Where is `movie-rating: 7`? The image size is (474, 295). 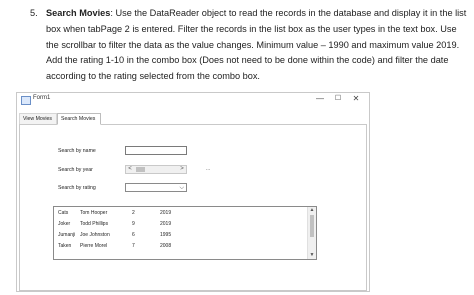 movie-rating: 7 is located at coordinates (133, 246).